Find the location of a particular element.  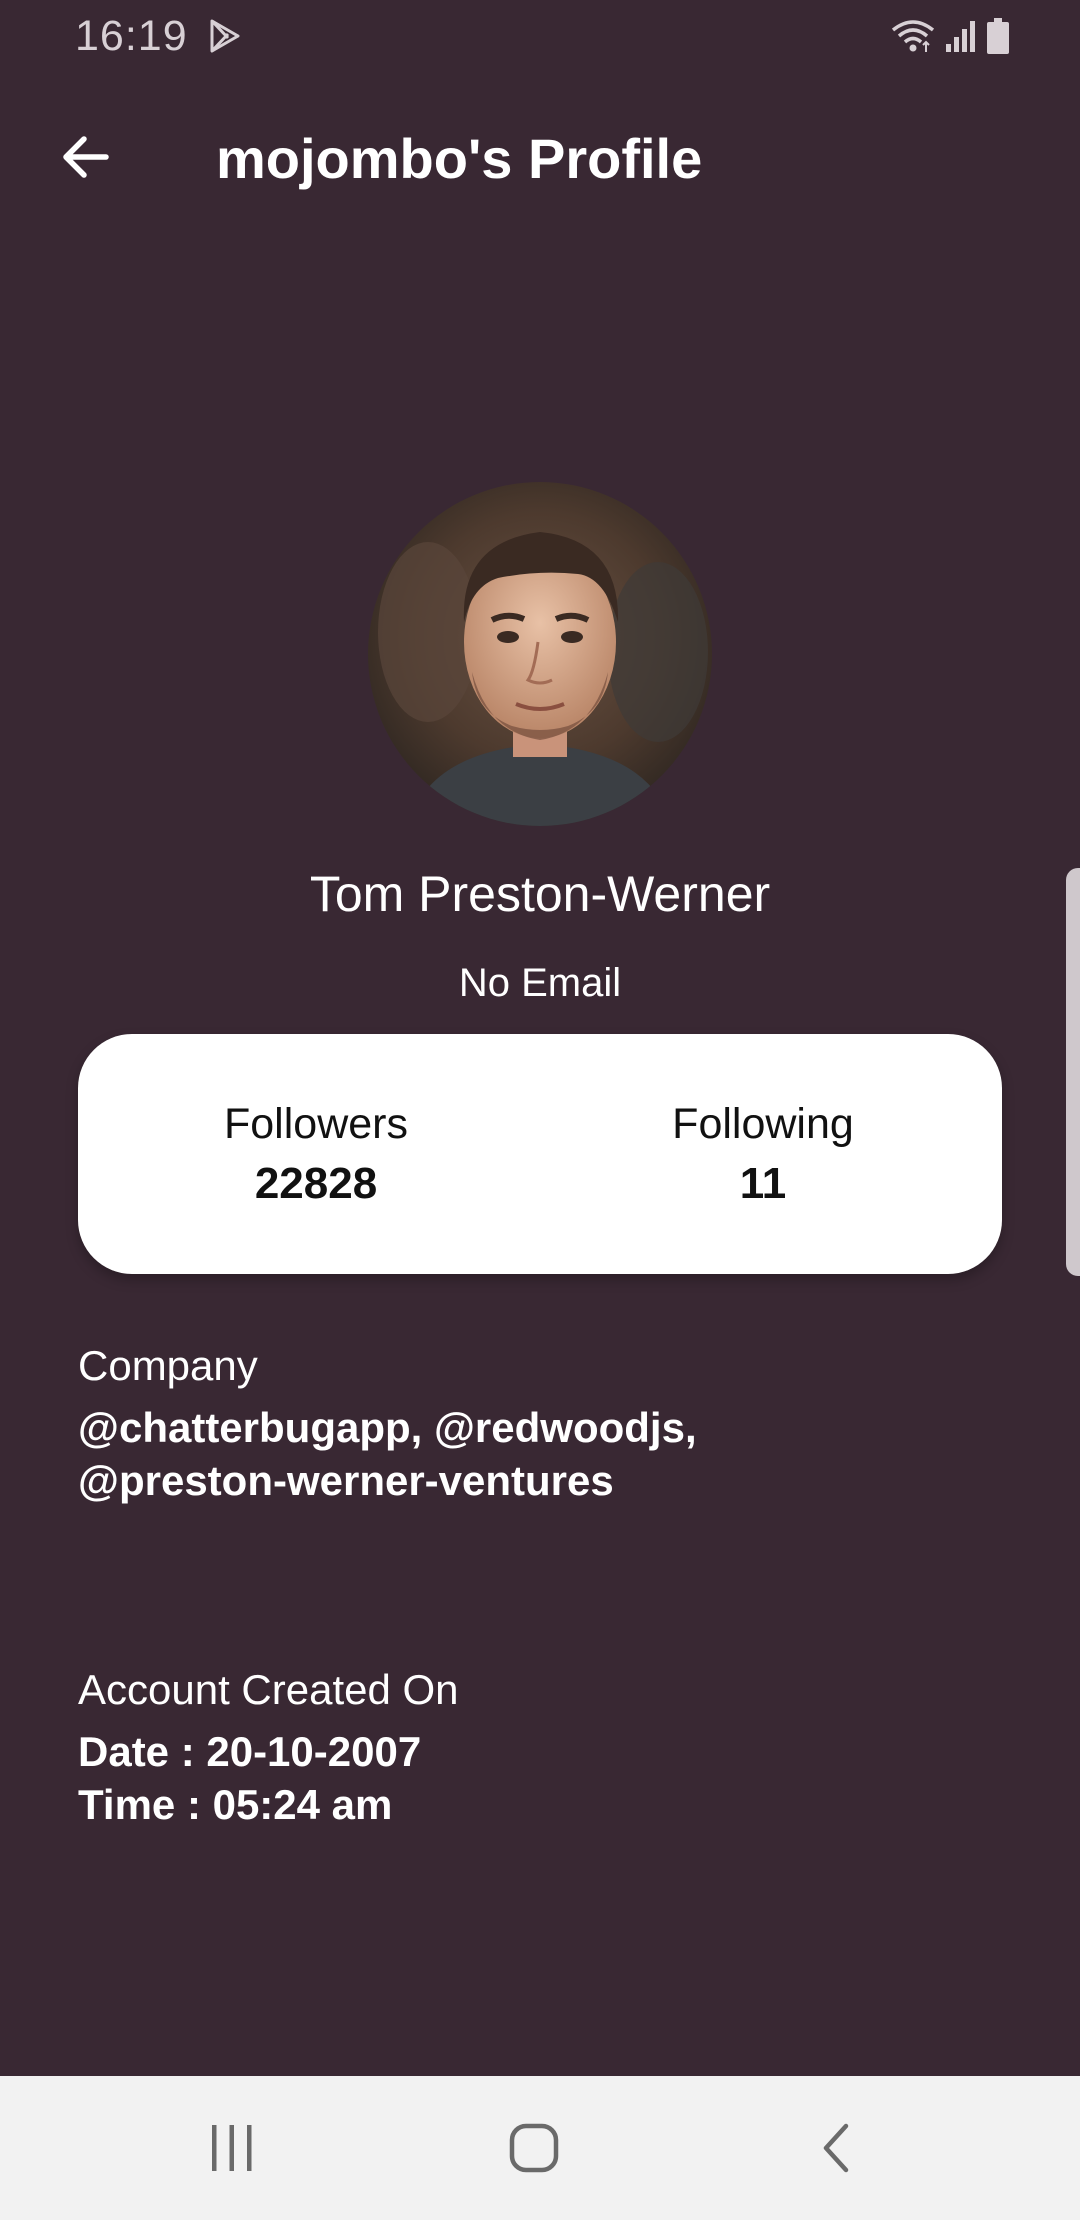

account-created-time: Time : 05:24 am is located at coordinates (235, 1804).